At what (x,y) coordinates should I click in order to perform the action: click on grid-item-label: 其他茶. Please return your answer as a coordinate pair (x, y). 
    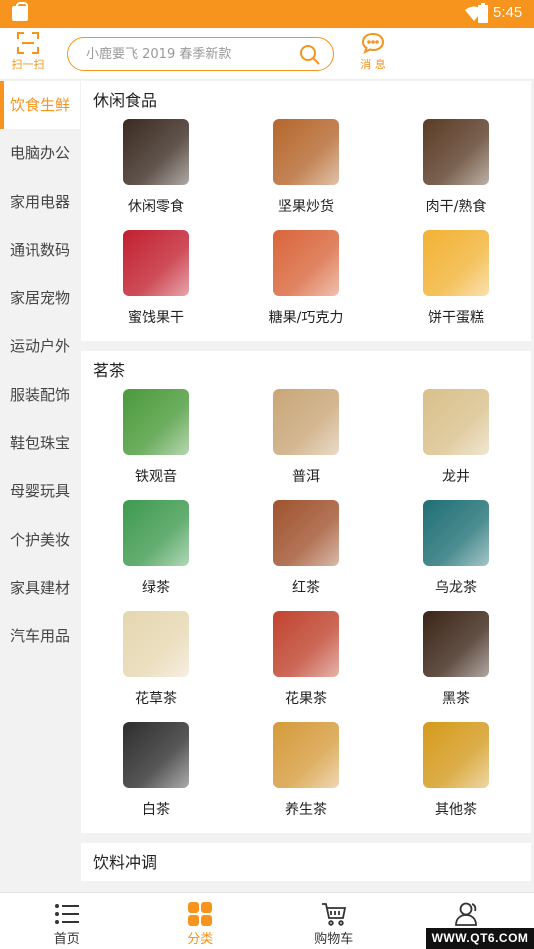
    Looking at the image, I should click on (456, 810).